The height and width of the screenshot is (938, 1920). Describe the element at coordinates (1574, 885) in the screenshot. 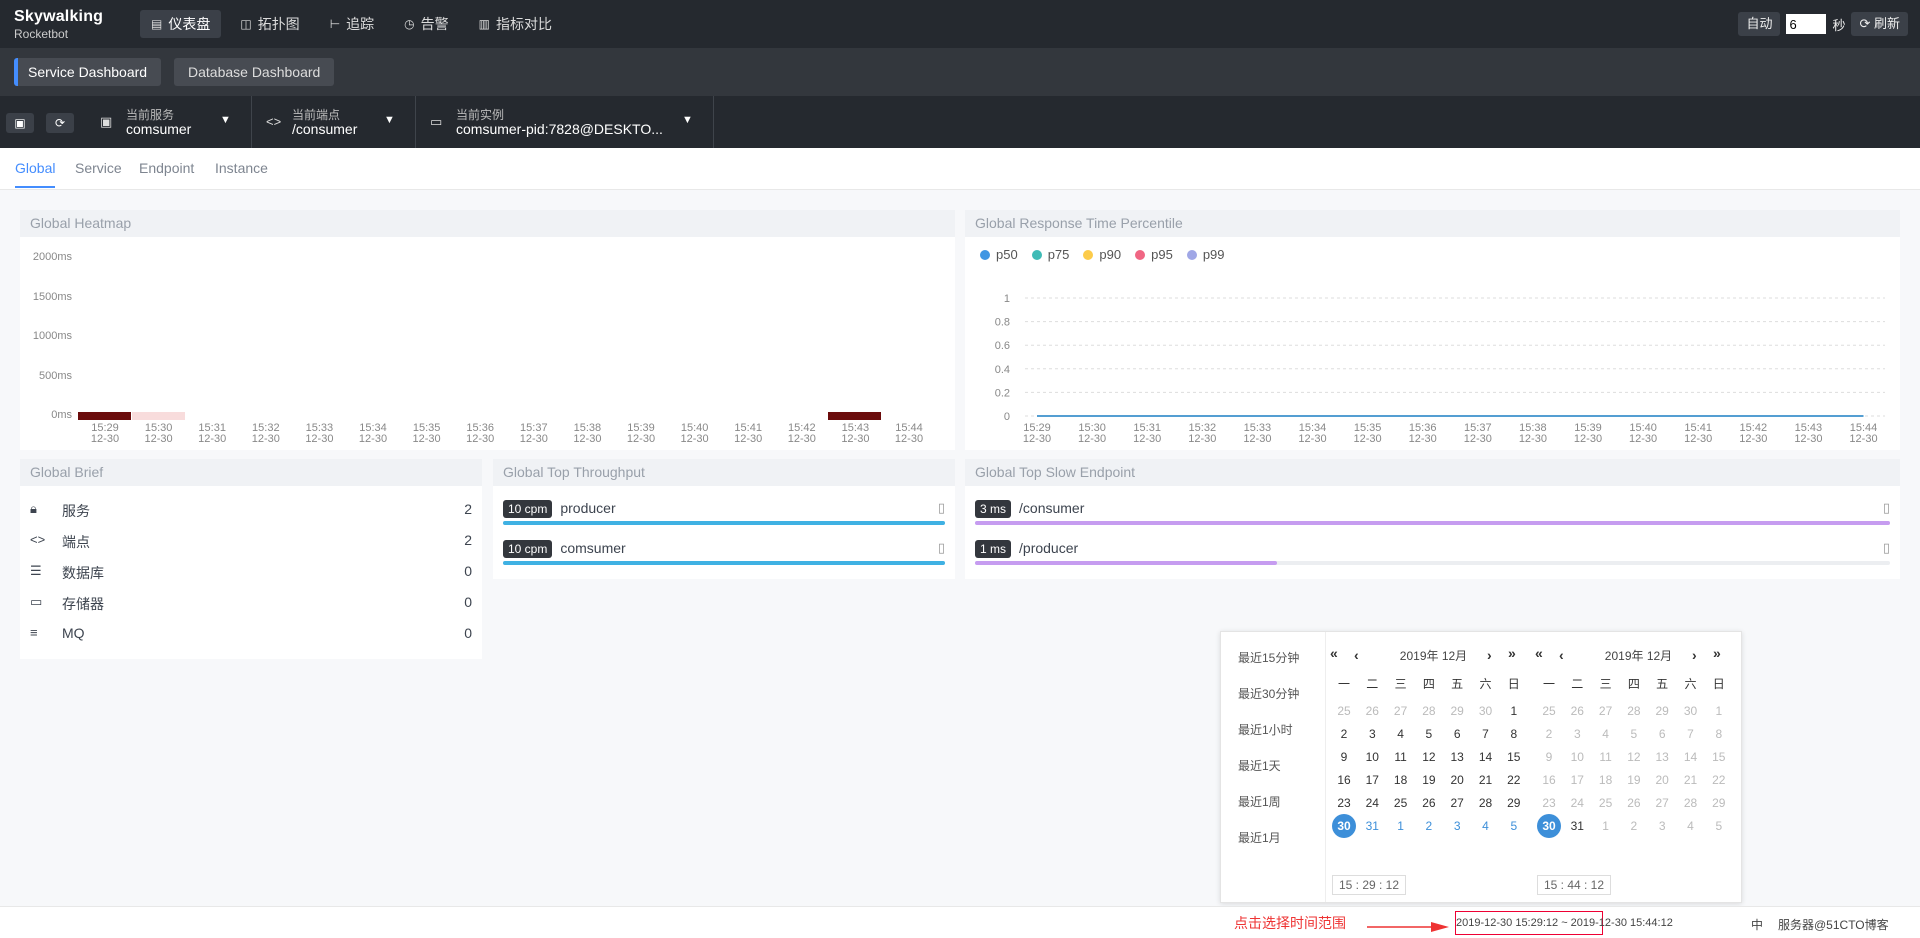

I see `time-input: 15 : 44 : 12` at that location.